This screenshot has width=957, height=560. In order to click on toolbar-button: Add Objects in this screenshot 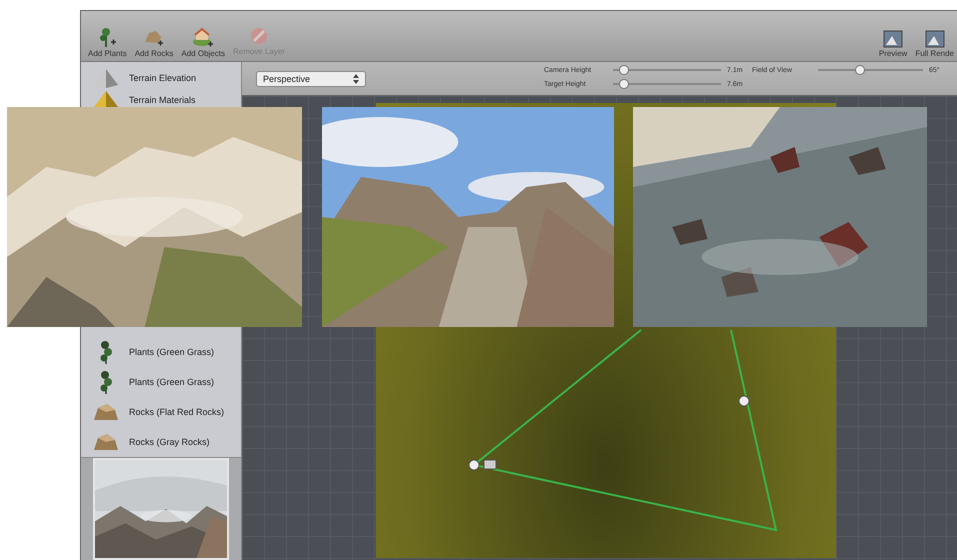, I will do `click(203, 42)`.